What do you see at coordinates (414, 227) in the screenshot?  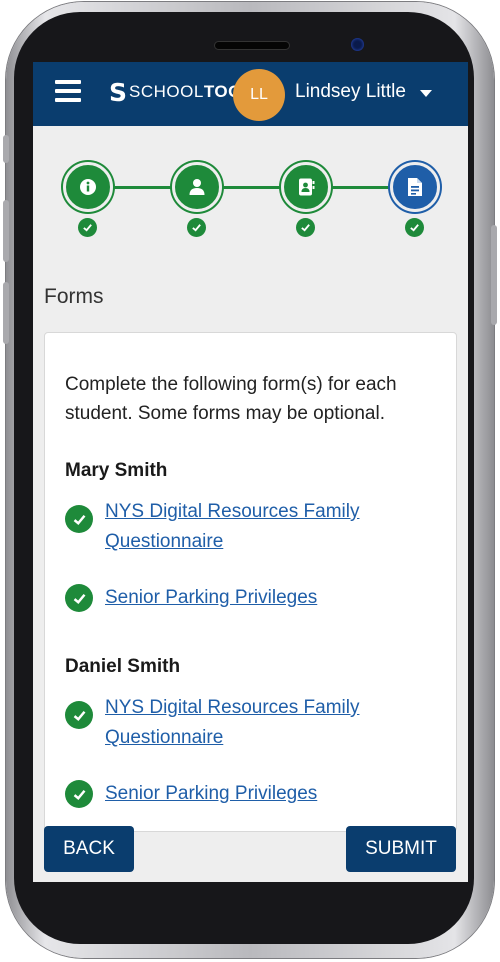 I see `step-forms-check-icon` at bounding box center [414, 227].